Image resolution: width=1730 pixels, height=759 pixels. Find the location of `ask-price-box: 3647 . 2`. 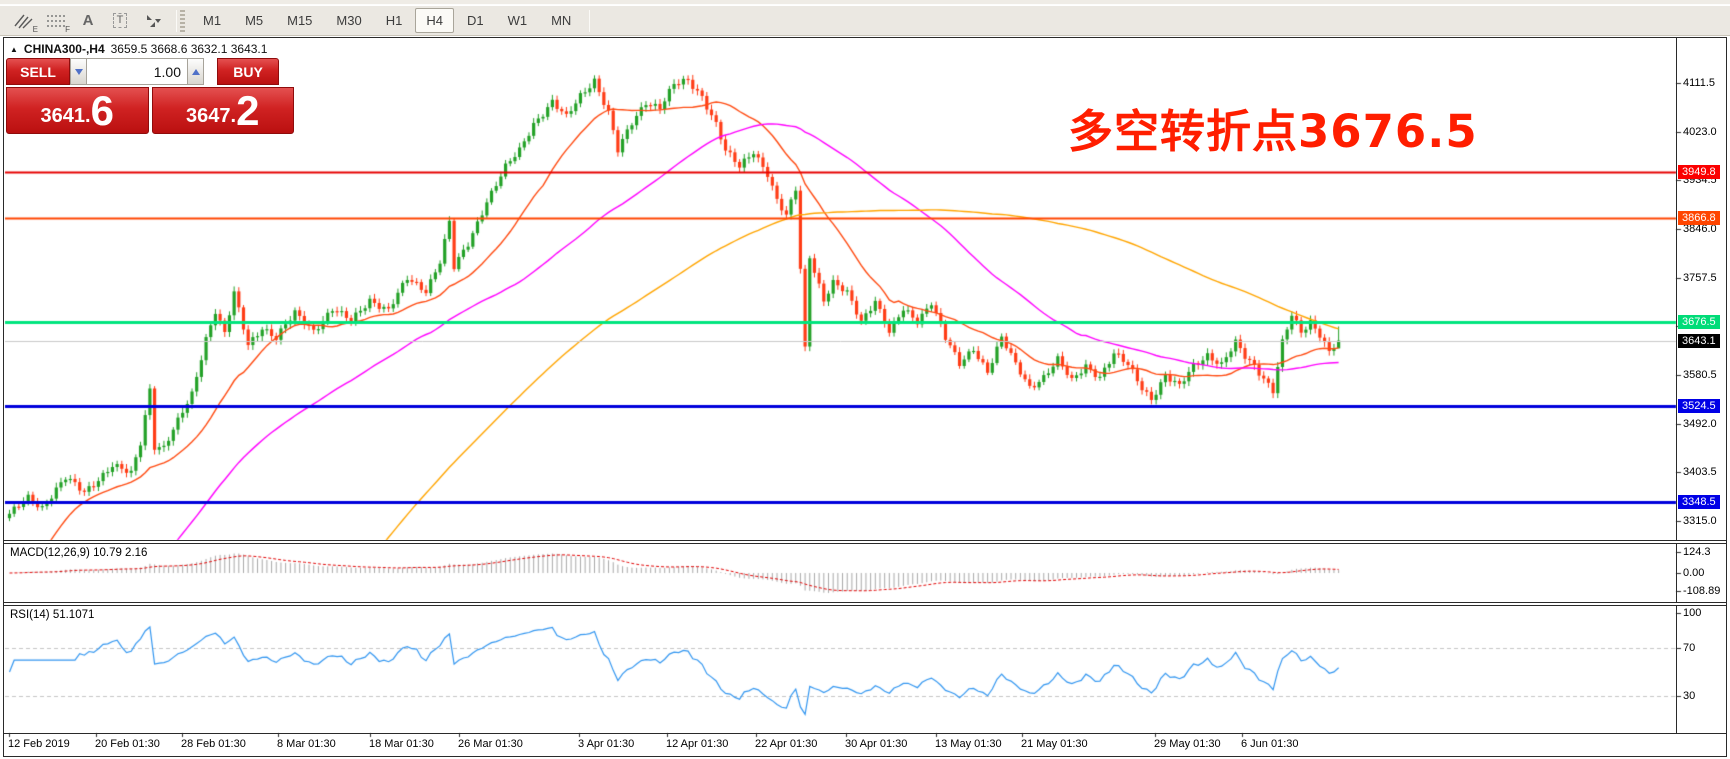

ask-price-box: 3647 . 2 is located at coordinates (222, 111).